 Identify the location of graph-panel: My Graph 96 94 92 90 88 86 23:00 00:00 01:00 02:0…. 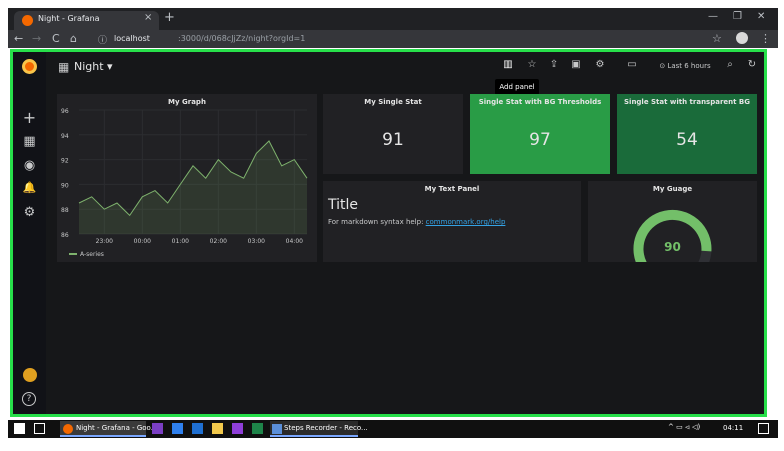
(187, 178).